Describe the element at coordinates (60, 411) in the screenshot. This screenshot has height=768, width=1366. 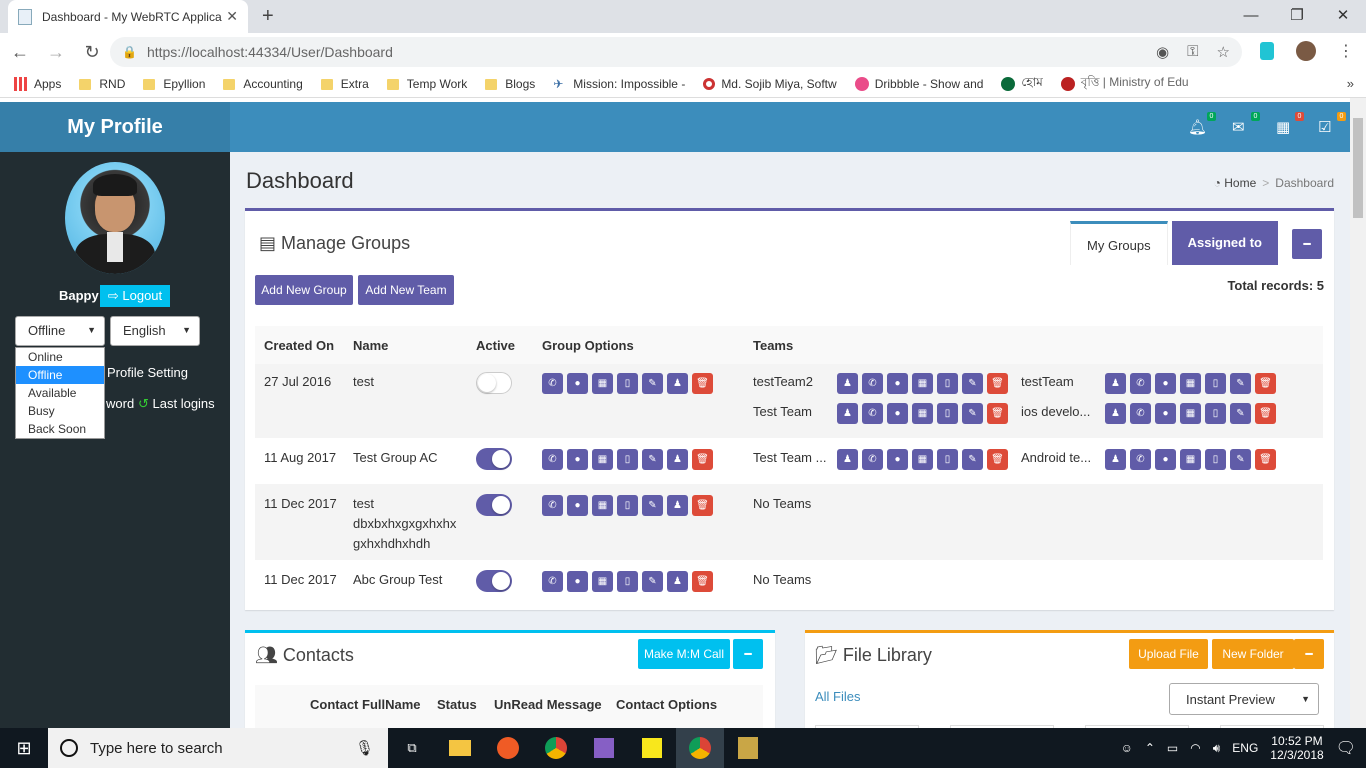
I see `status-option: Busy` at that location.